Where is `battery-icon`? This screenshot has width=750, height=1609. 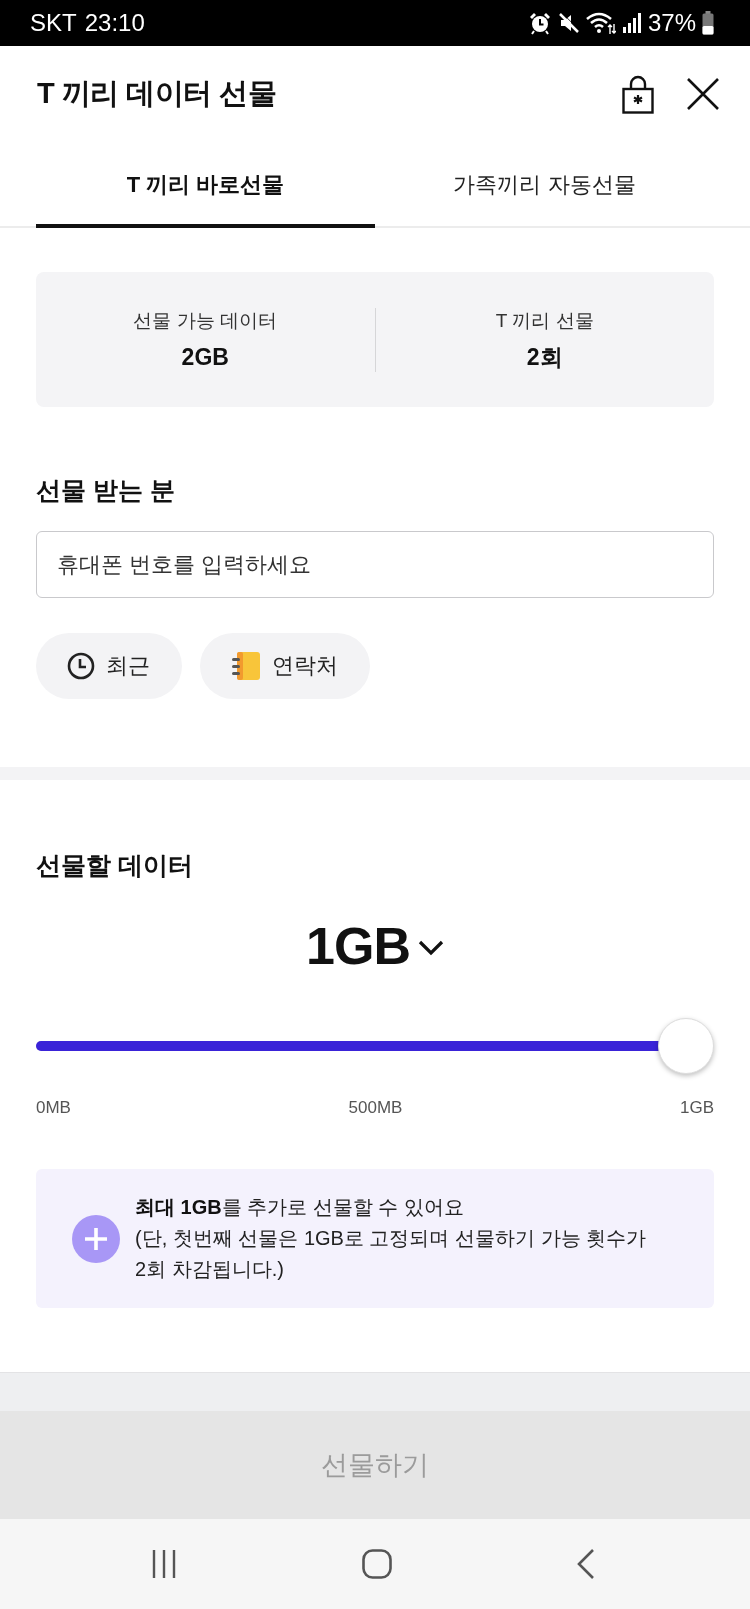
battery-icon is located at coordinates (708, 23).